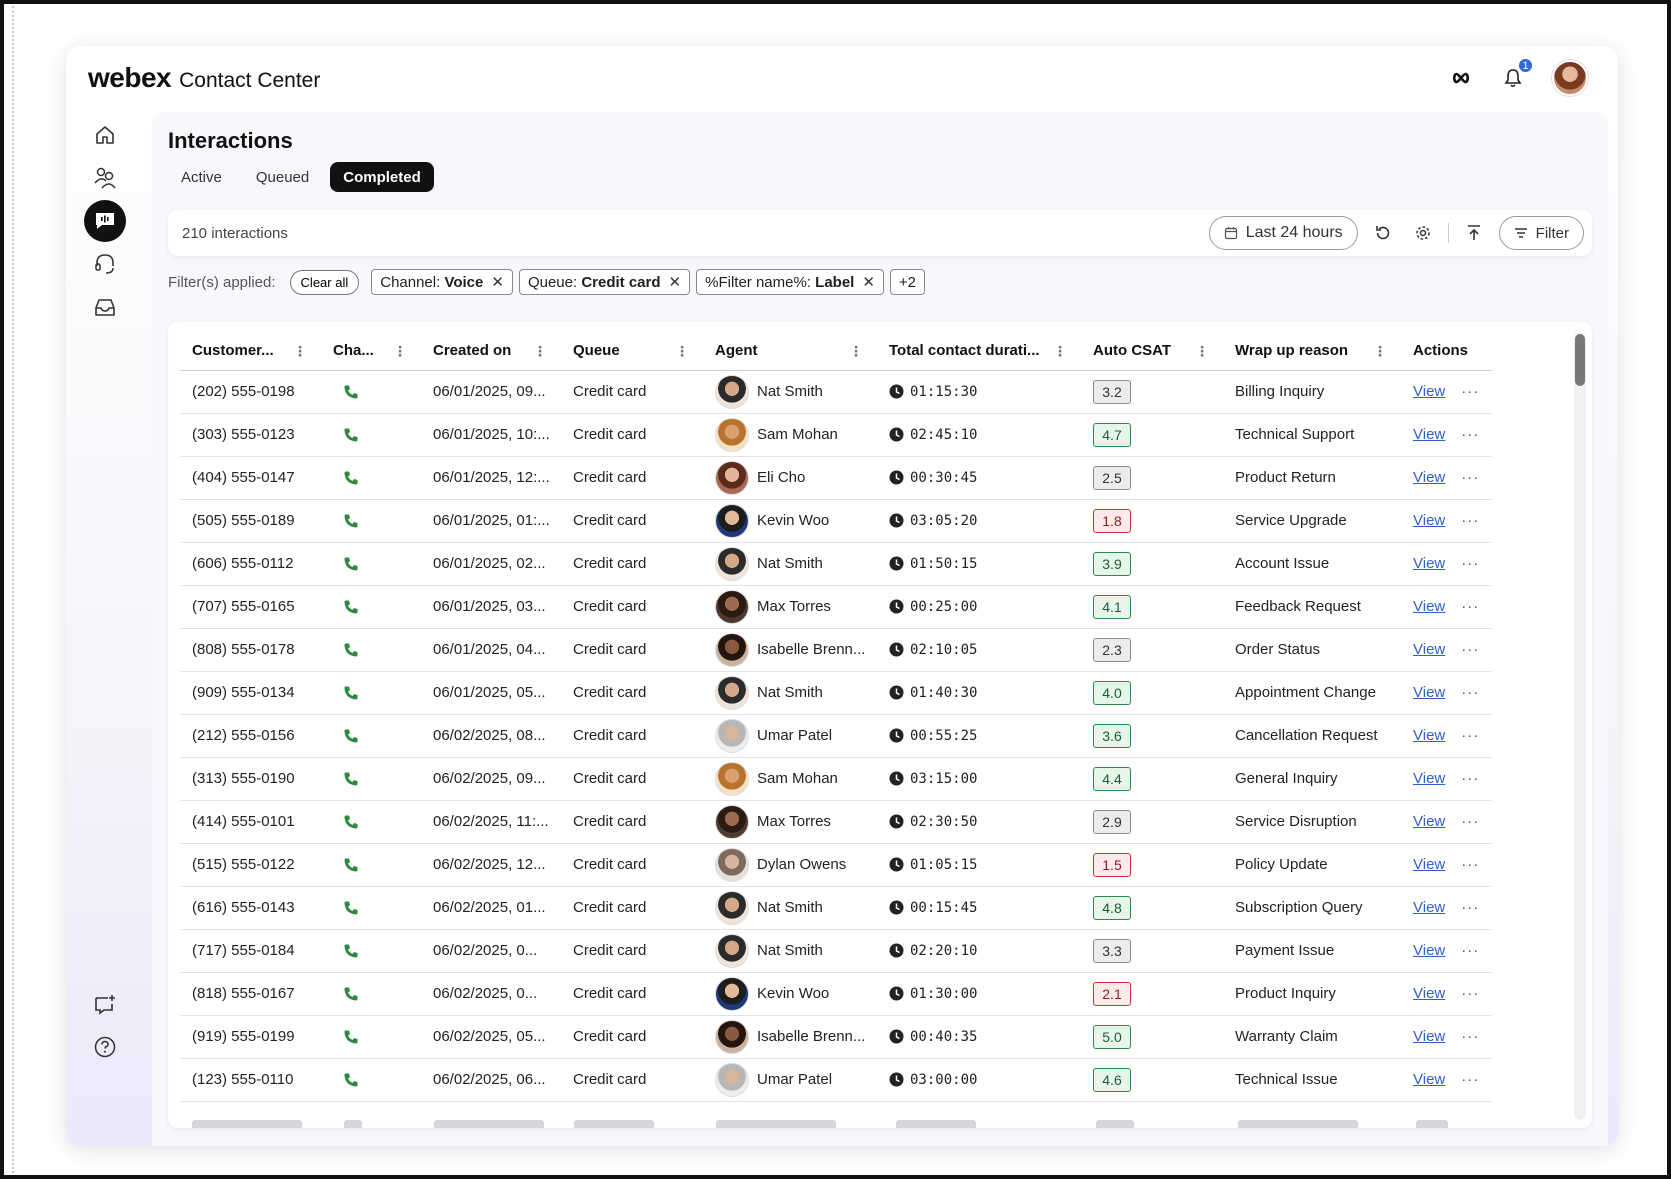 Image resolution: width=1671 pixels, height=1179 pixels. I want to click on column-header: Queue ⋮, so click(632, 351).